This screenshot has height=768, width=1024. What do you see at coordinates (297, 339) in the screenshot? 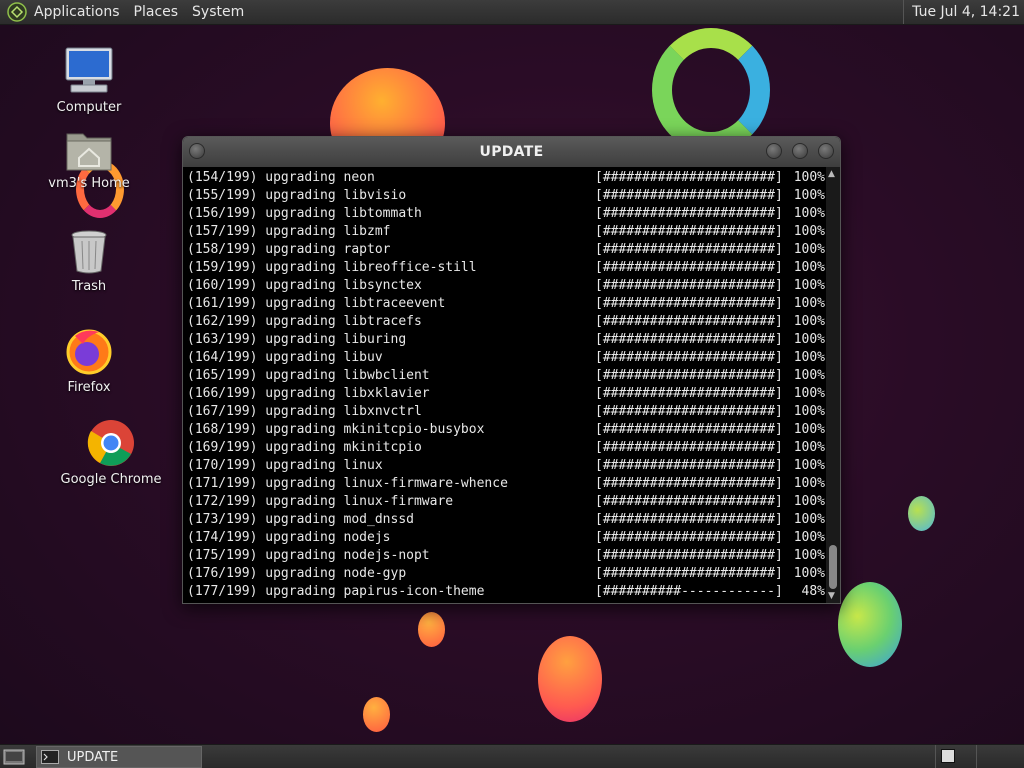
I see `package-name: (163/199) upgrading liburing` at bounding box center [297, 339].